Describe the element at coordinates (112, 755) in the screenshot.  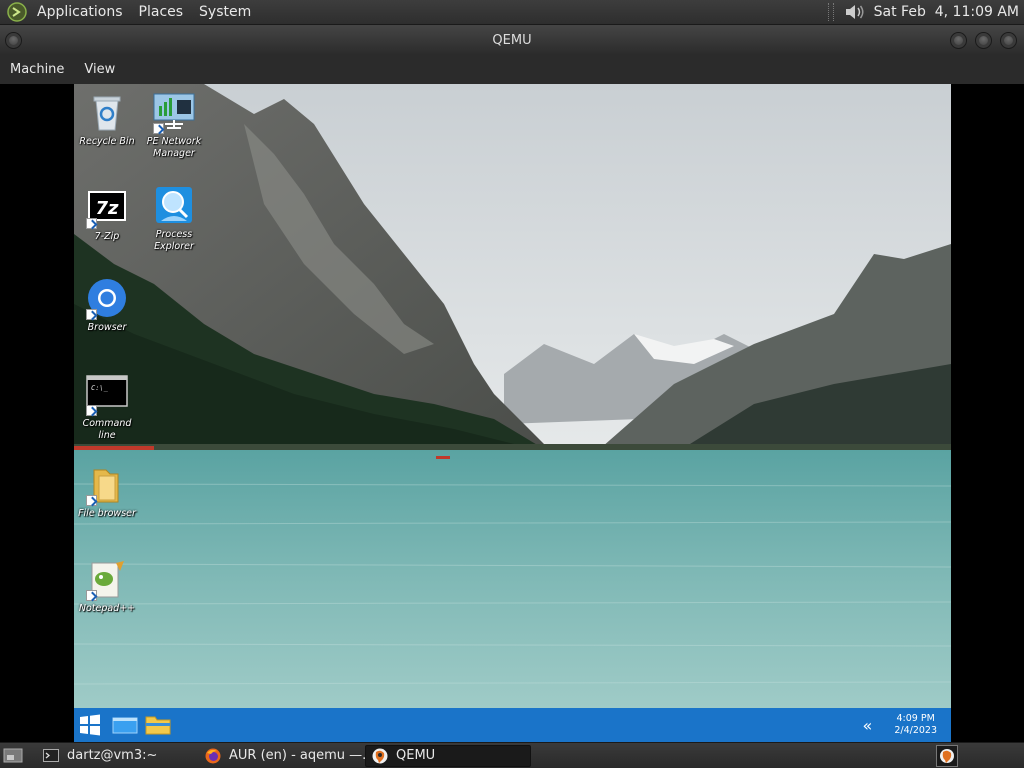
I see `task-label: dartz@vm3:~` at that location.